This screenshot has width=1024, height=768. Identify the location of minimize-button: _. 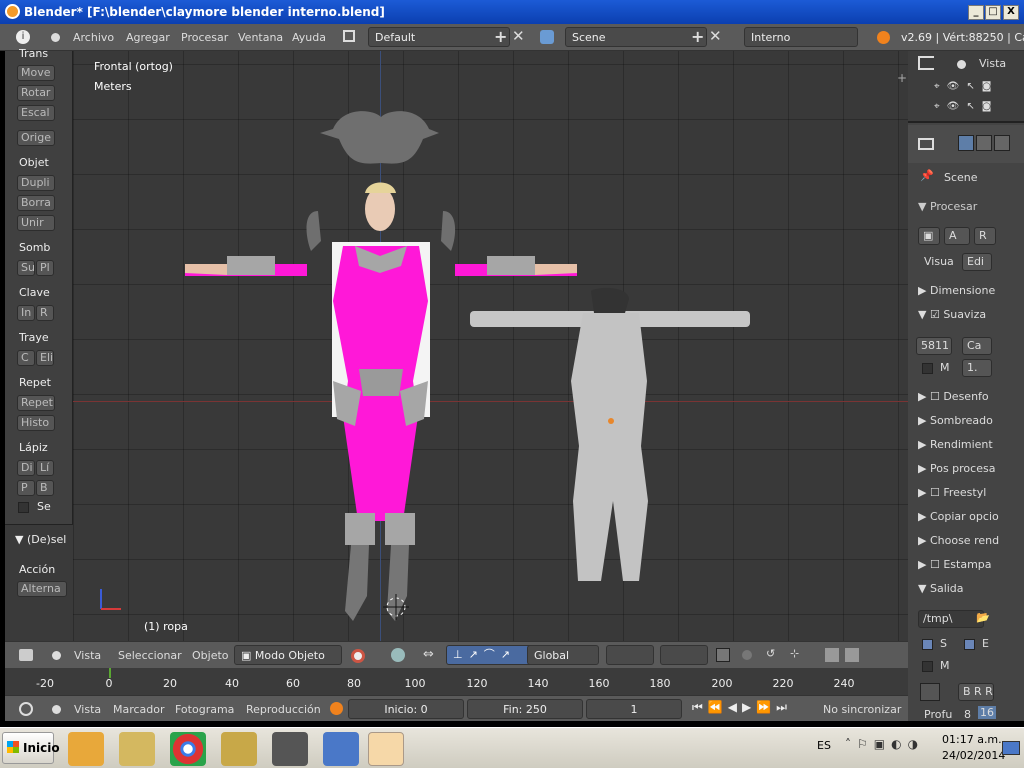
(976, 12).